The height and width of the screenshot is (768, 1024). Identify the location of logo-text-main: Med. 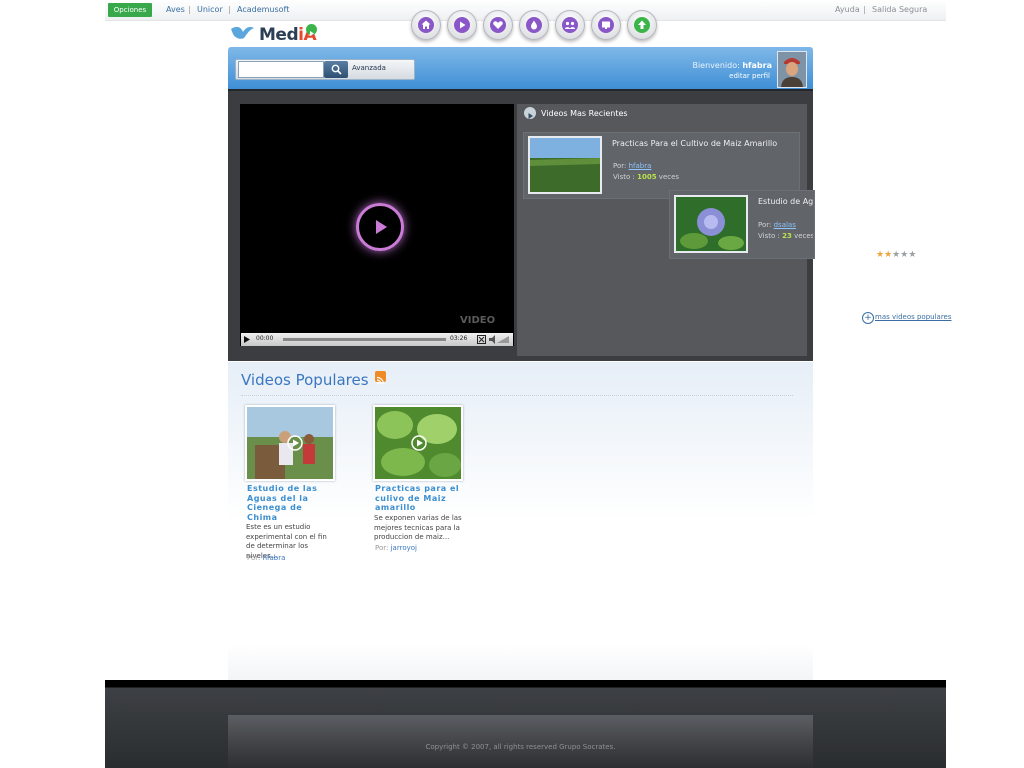
(279, 35).